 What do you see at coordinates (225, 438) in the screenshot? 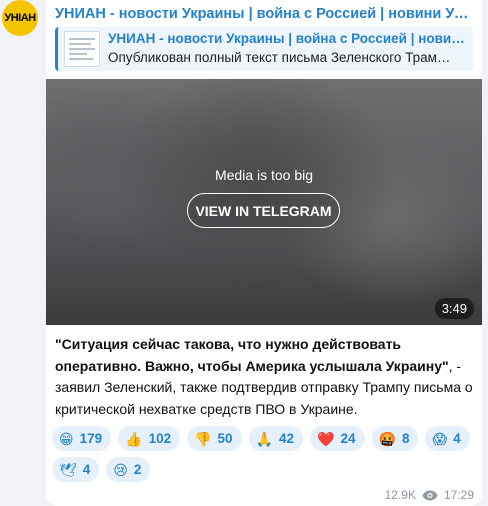
I see `reaction-count: 50` at bounding box center [225, 438].